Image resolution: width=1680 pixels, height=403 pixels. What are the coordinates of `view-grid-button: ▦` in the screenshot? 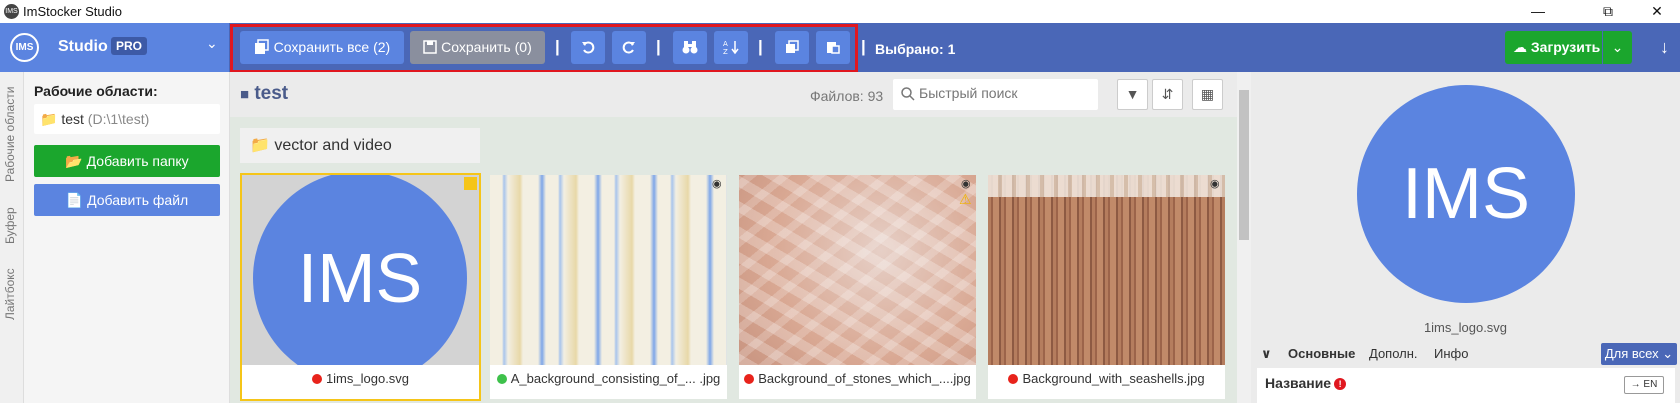 It's located at (1207, 94).